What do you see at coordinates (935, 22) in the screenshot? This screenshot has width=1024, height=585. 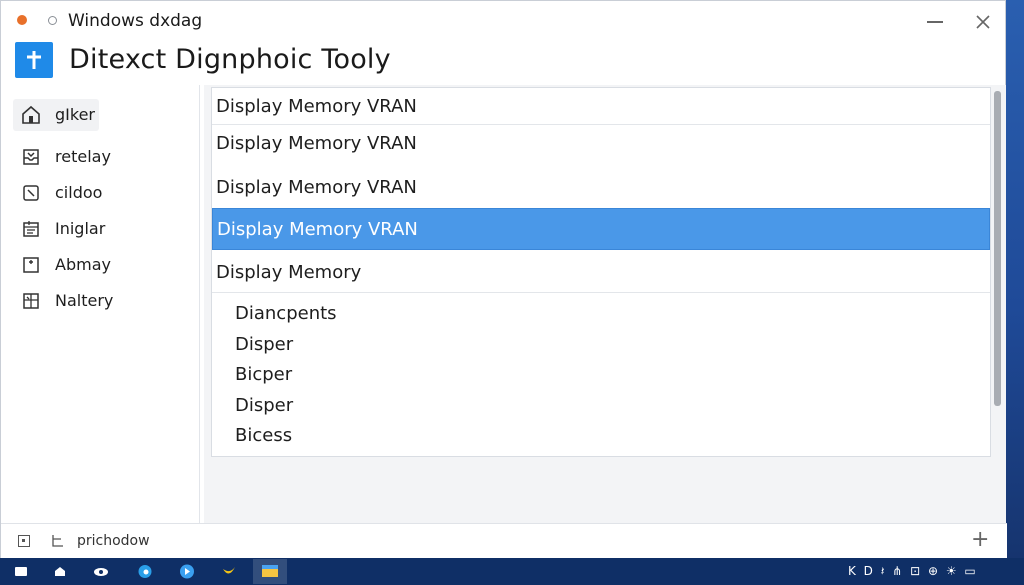 I see `minimize-button` at bounding box center [935, 22].